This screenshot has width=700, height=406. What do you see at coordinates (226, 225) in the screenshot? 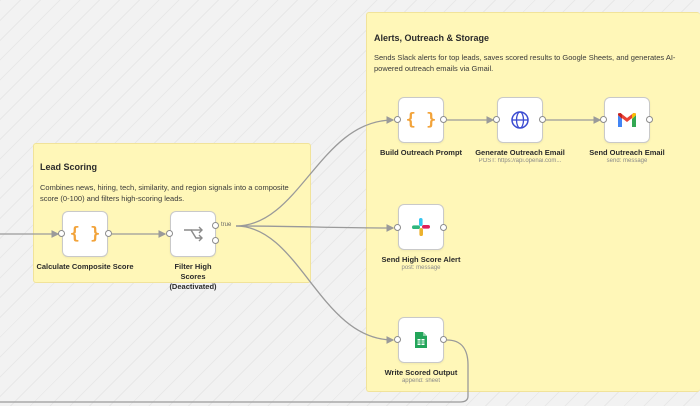
I see `branch-label-true: true` at bounding box center [226, 225].